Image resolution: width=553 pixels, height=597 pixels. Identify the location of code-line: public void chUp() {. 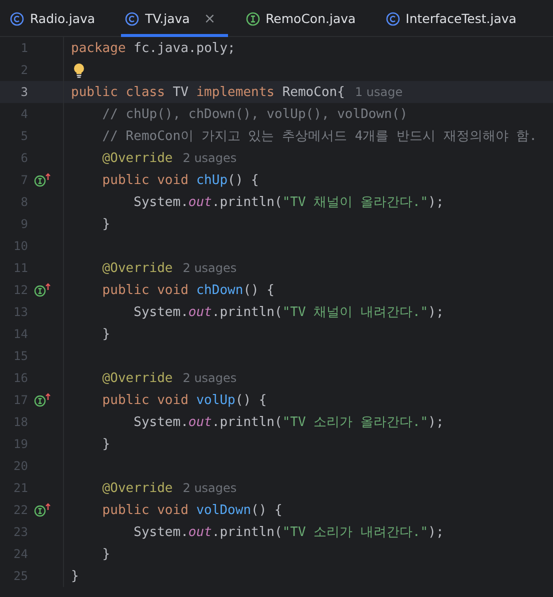
(180, 180).